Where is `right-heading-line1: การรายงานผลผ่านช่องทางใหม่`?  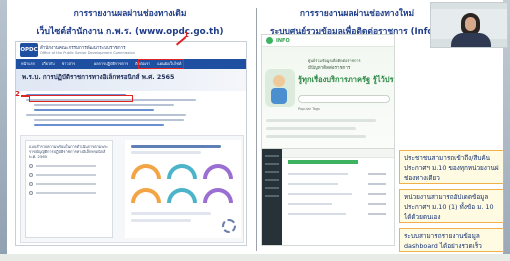 right-heading-line1: การรายงานผลผ่านช่องทางใหม่ is located at coordinates (357, 14).